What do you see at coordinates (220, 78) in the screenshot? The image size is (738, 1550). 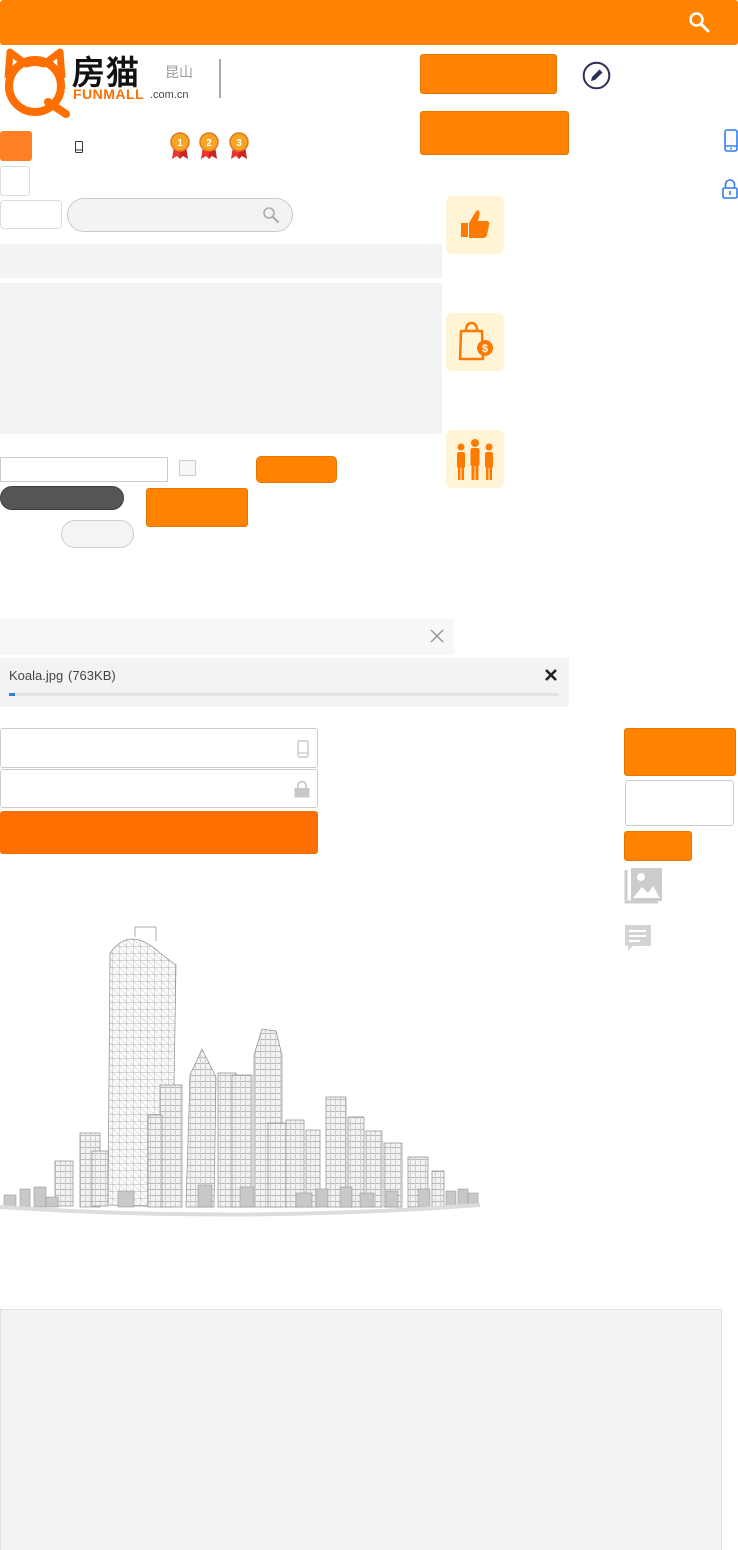 I see `header-divider` at bounding box center [220, 78].